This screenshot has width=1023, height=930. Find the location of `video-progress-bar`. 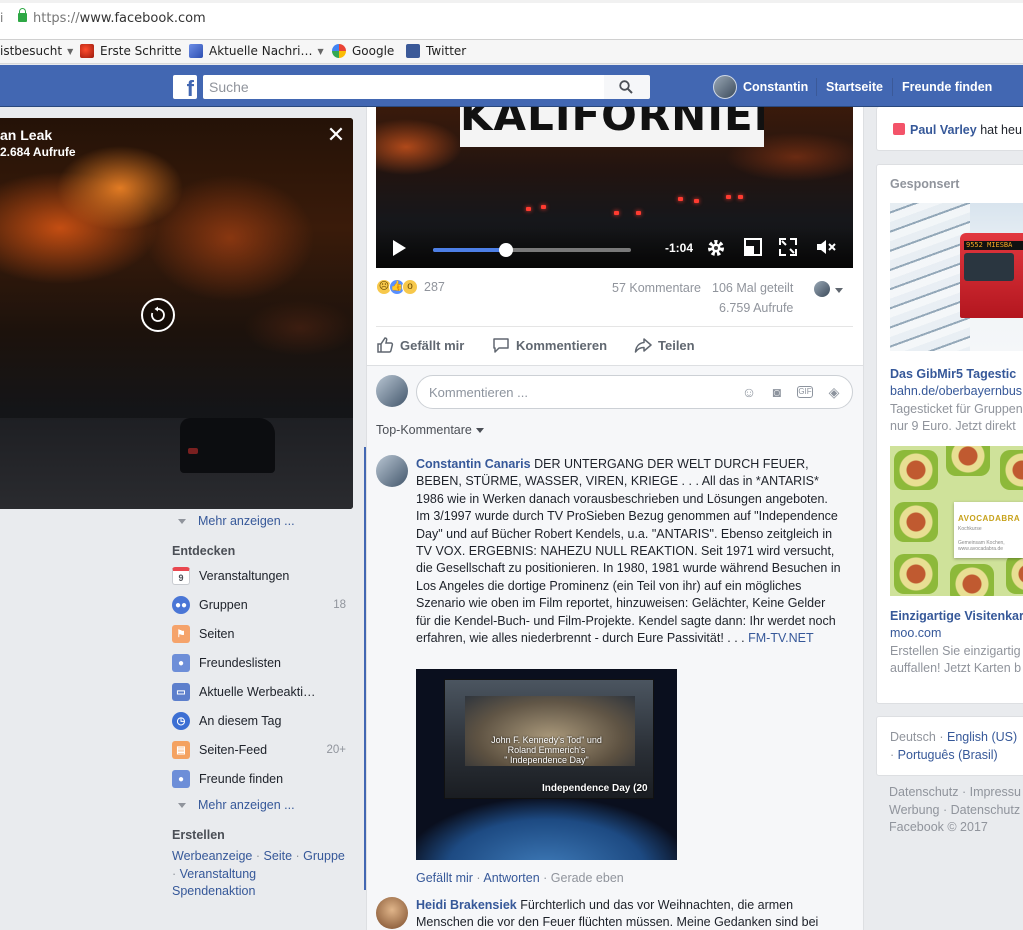

video-progress-bar is located at coordinates (532, 250).